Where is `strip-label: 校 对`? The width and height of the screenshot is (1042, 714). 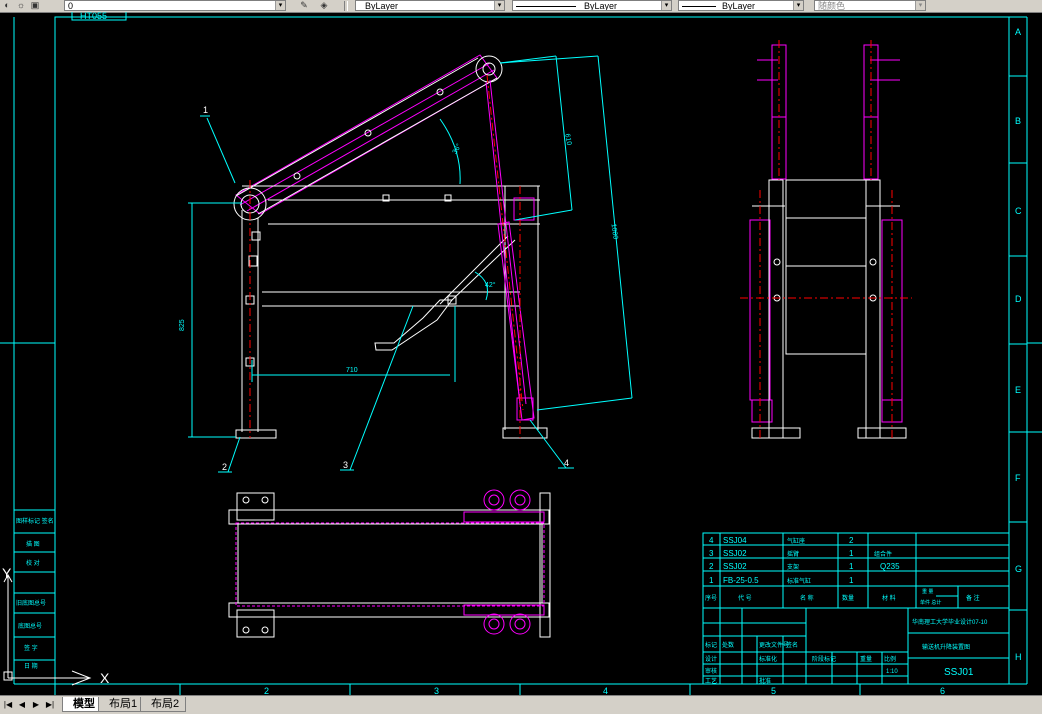
strip-label: 校 对 is located at coordinates (33, 563).